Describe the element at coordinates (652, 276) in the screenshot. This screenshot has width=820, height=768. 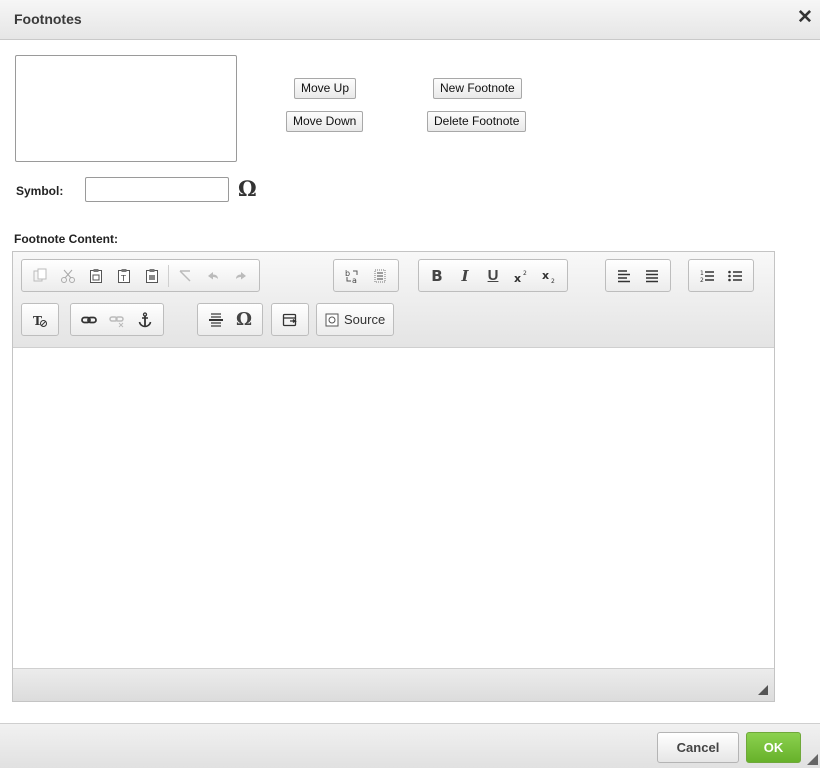
I see `justify-icon` at that location.